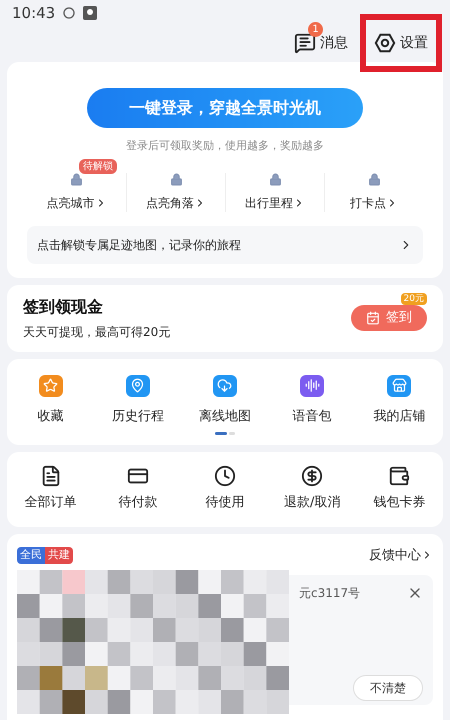 This screenshot has width=450, height=720. Describe the element at coordinates (305, 43) in the screenshot. I see `message-icon` at that location.